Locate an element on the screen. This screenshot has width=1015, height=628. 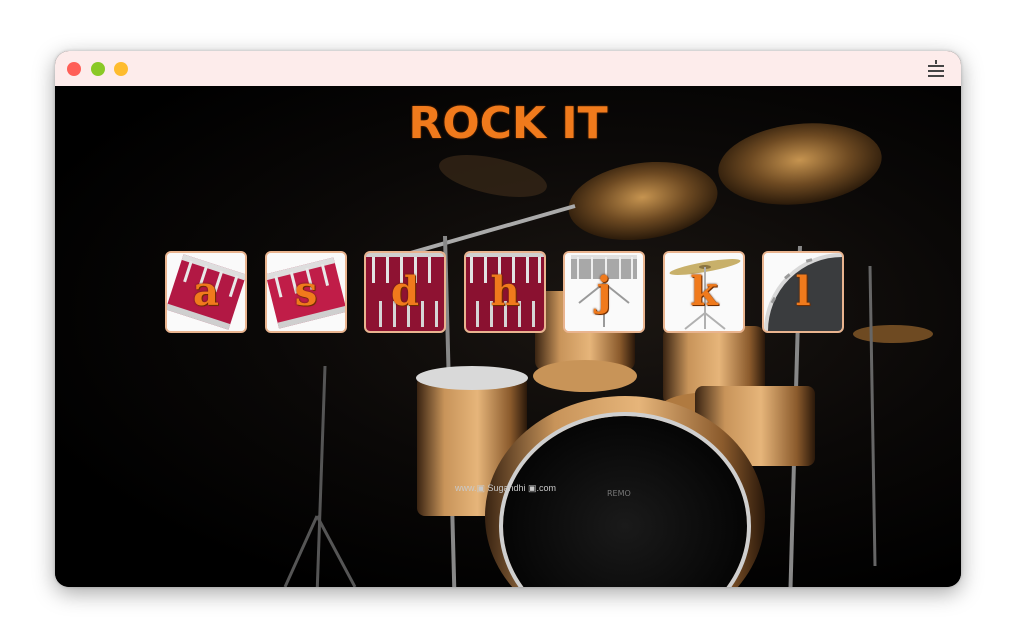
drum-key-a: a is located at coordinates (206, 292).